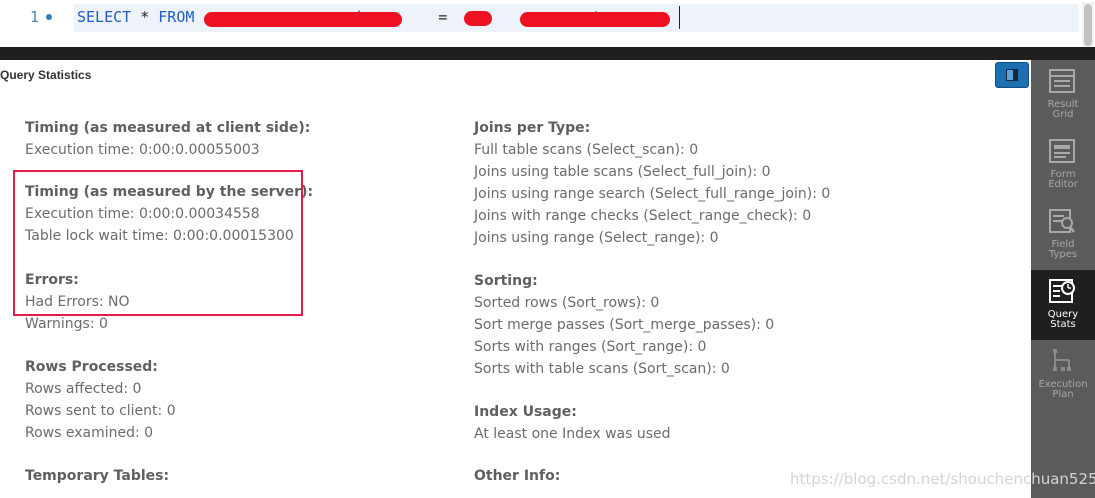 This screenshot has height=498, width=1095. I want to click on sidebar-item-result-grid: Result Grid, so click(1063, 95).